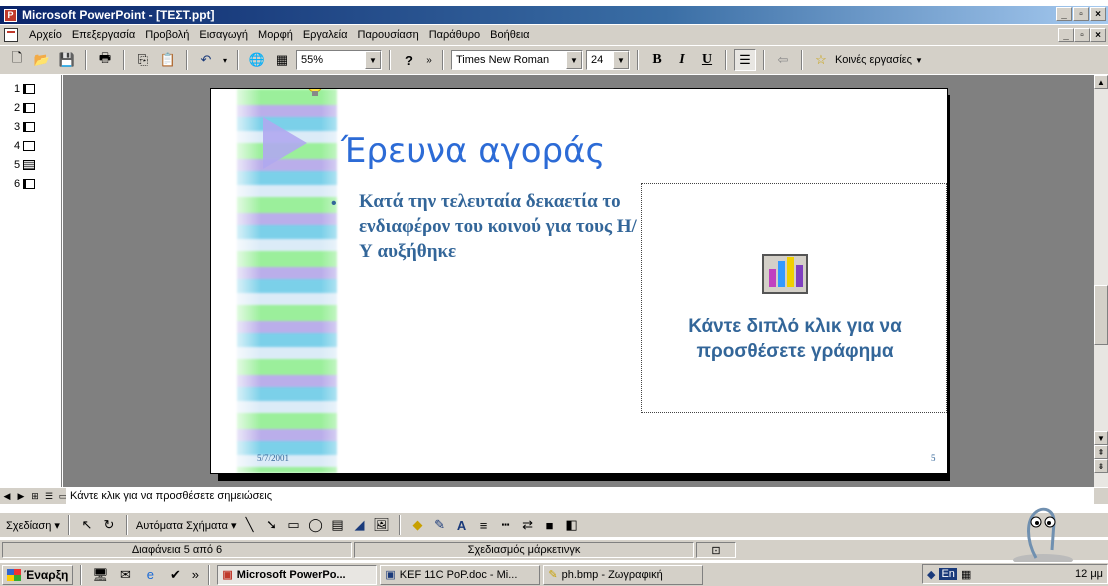  Describe the element at coordinates (509, 35) in the screenshot. I see `menu-help: Βοήθεια` at that location.